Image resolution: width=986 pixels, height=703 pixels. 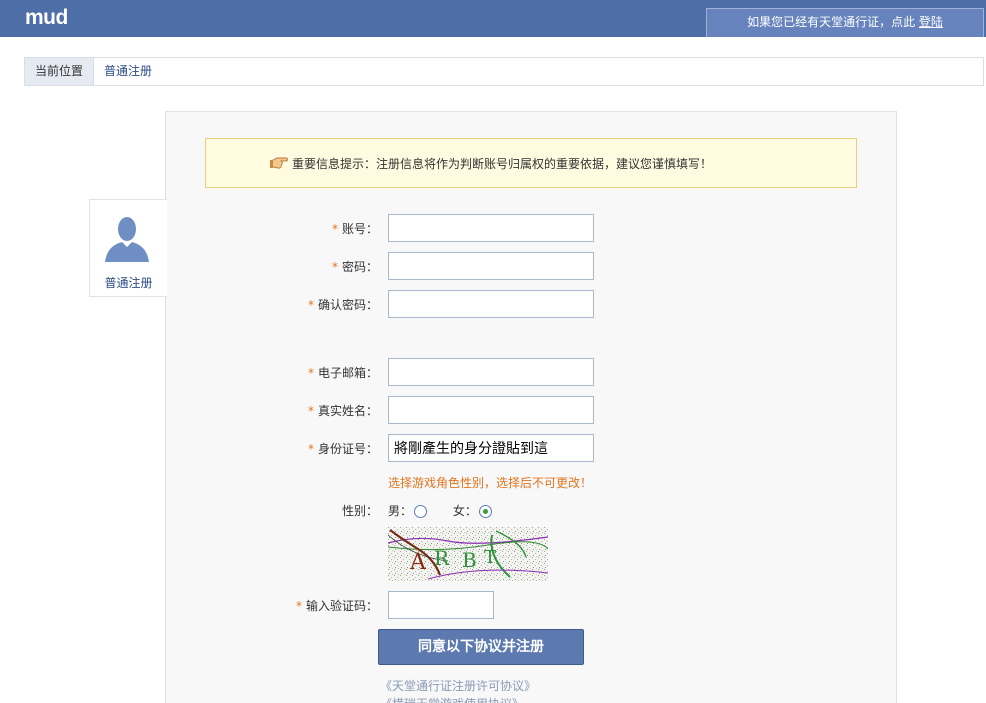 I want to click on breadcrumb: 当前位置 普通注册, so click(x=504, y=71).